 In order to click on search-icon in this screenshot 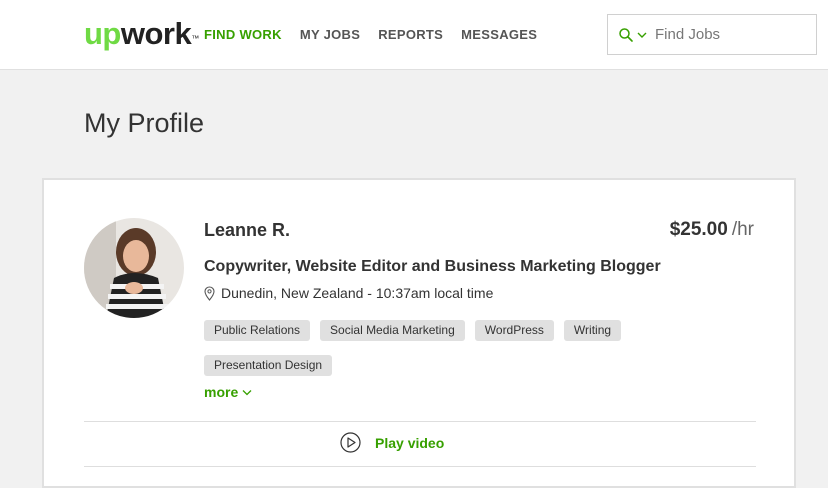, I will do `click(626, 35)`.